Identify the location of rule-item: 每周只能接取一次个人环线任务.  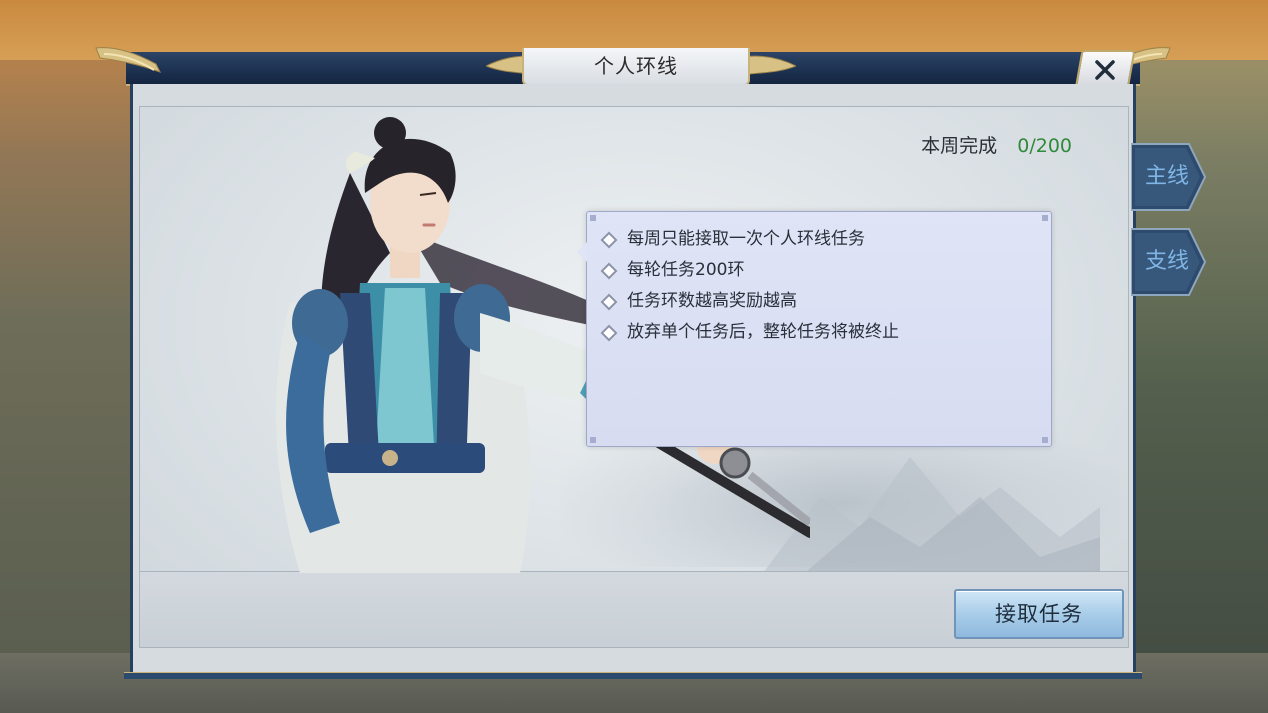
(825, 239).